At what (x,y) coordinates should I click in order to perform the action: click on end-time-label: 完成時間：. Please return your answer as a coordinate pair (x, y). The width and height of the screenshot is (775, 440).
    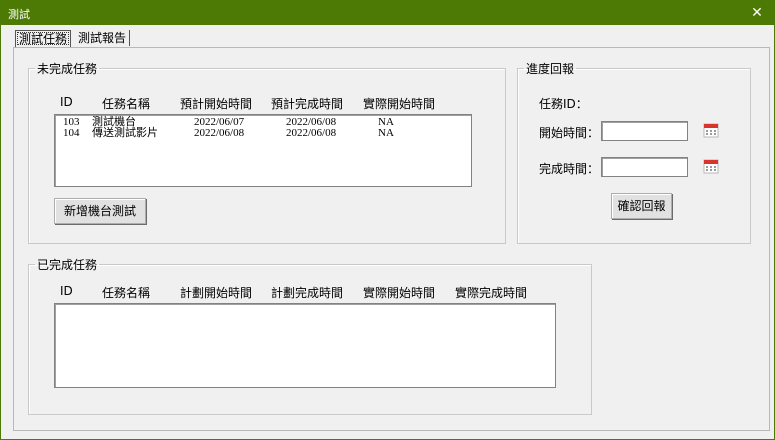
    Looking at the image, I should click on (569, 169).